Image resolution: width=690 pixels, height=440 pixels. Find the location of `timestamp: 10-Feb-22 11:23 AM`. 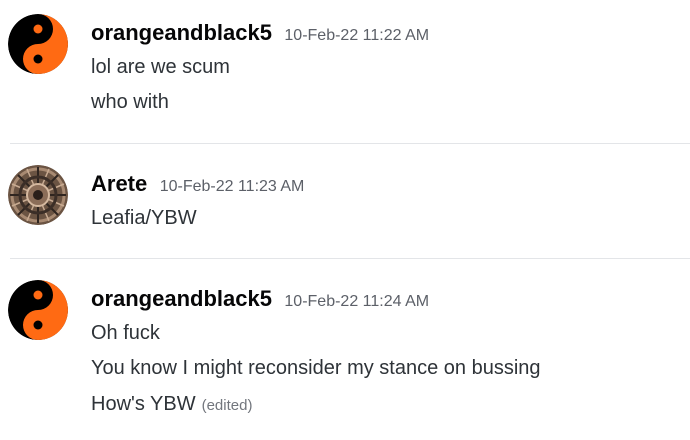

timestamp: 10-Feb-22 11:23 AM is located at coordinates (232, 186).